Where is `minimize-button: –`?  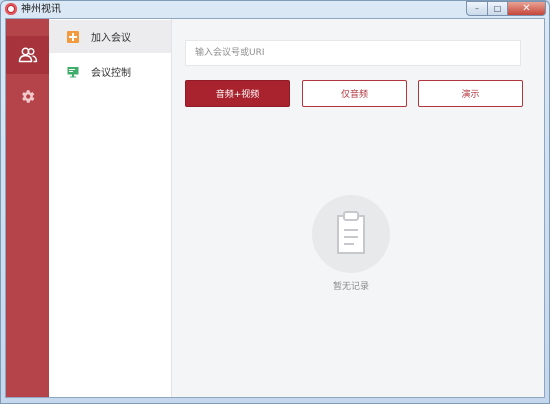 minimize-button: – is located at coordinates (477, 8).